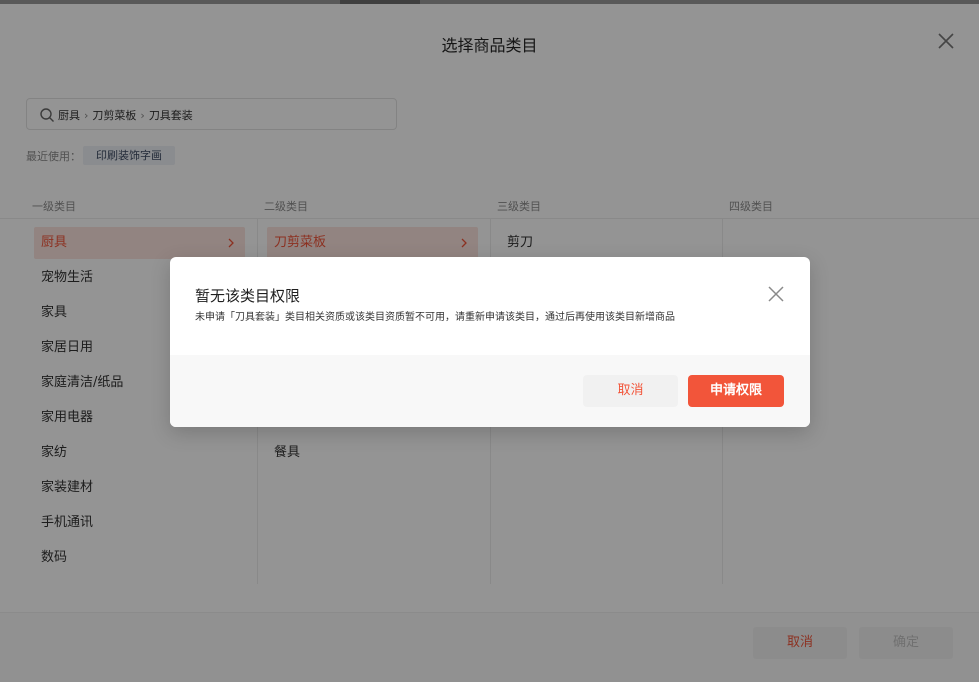  I want to click on modal-title: 暂无该类目权限, so click(248, 296).